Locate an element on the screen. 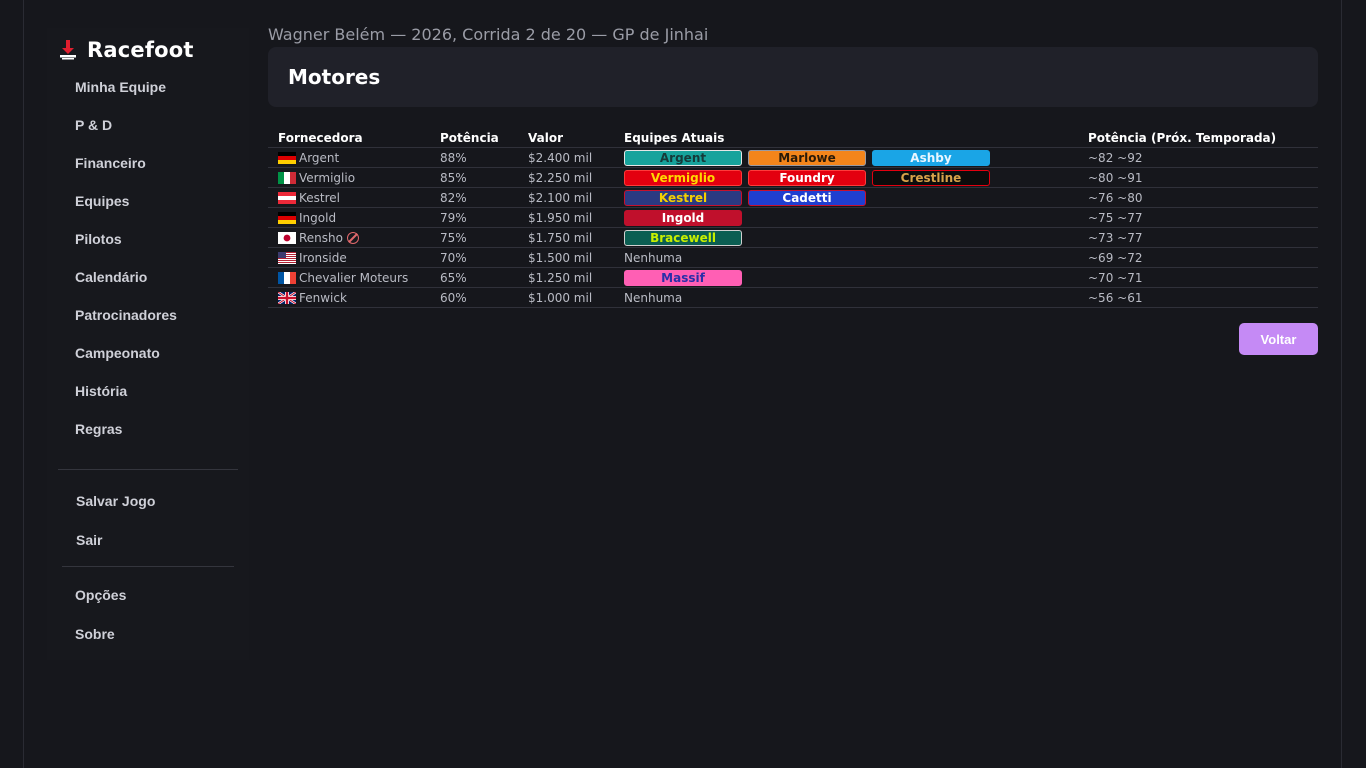 Image resolution: width=1366 pixels, height=768 pixels. column-header-supplier: Fornecedora is located at coordinates (354, 138).